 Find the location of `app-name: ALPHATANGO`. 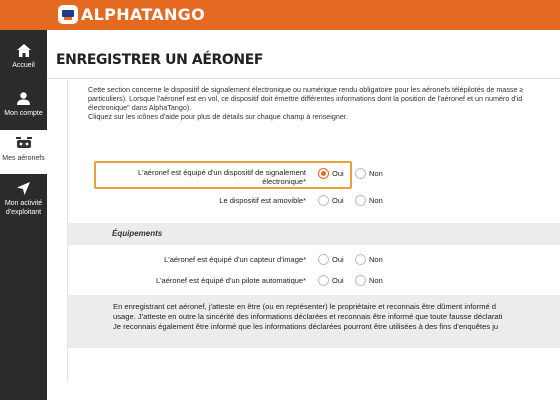

app-name: ALPHATANGO is located at coordinates (143, 14).